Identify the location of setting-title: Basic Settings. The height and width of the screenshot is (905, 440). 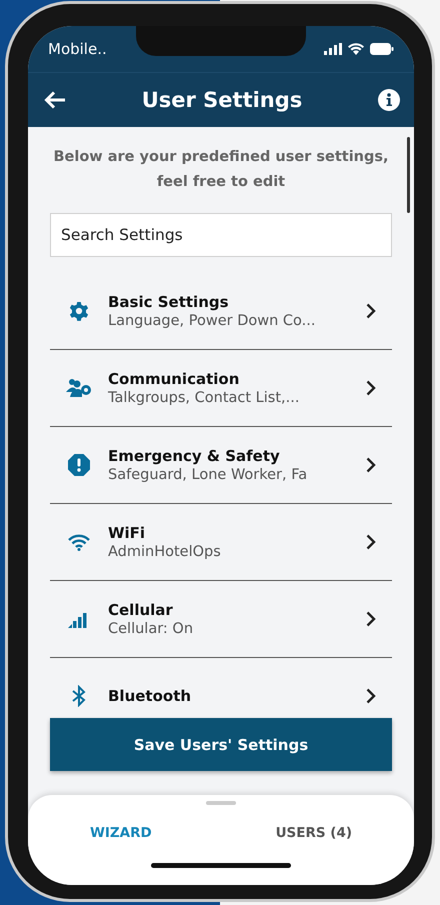
(168, 302).